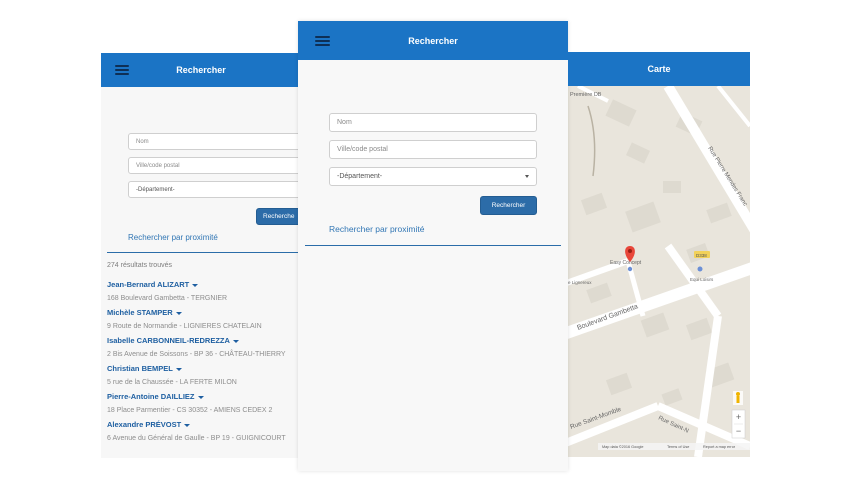 Image resolution: width=844 pixels, height=500 pixels. I want to click on map-label-premiere: Première DB, so click(586, 95).